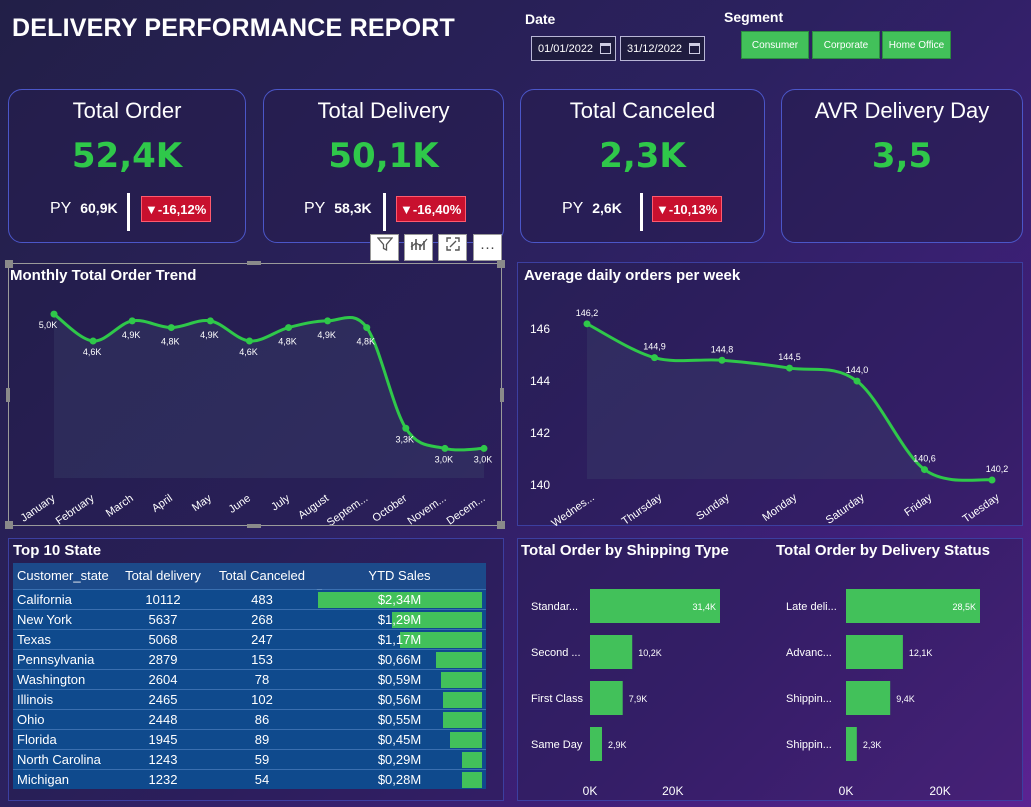  Describe the element at coordinates (249, 698) in the screenshot. I see `table-row: Illinois 2465 102 $0,56M` at that location.